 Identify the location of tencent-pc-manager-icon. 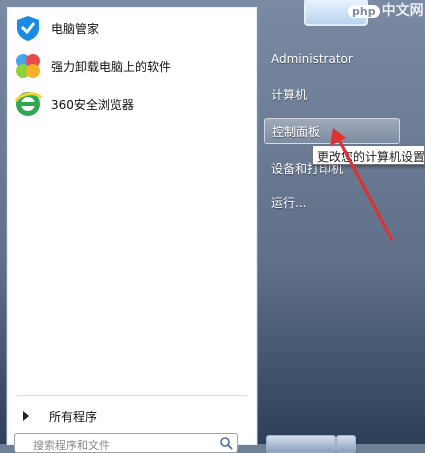
(28, 28).